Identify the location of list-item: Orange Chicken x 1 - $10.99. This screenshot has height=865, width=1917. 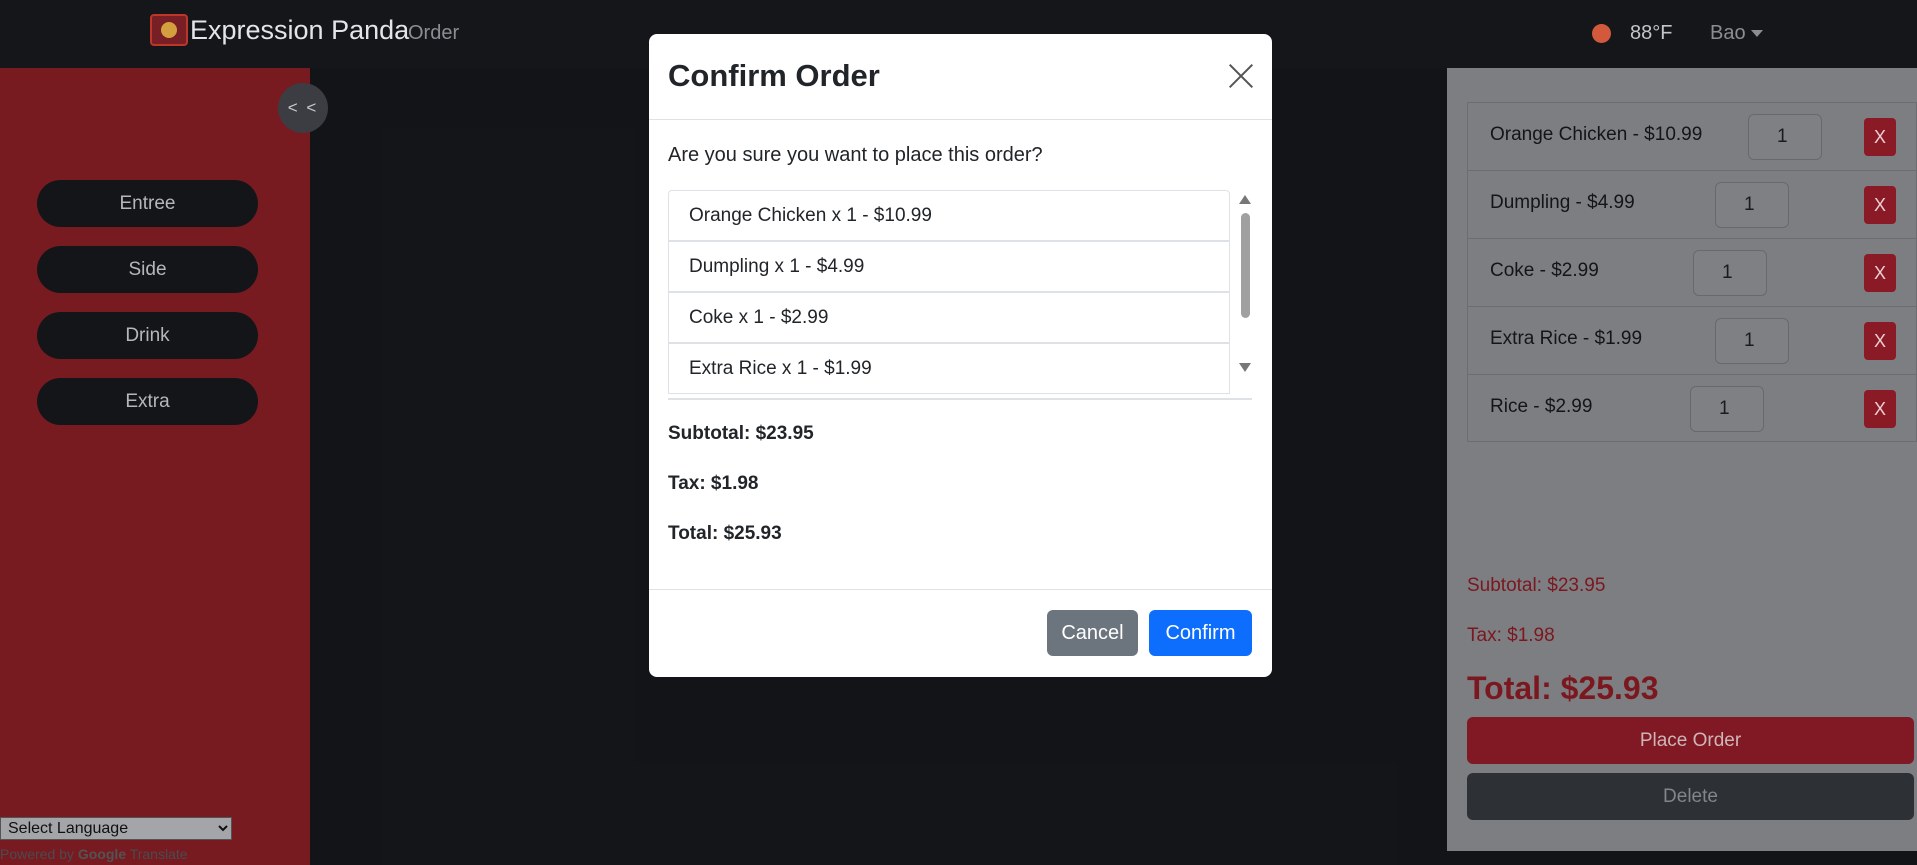
(949, 215).